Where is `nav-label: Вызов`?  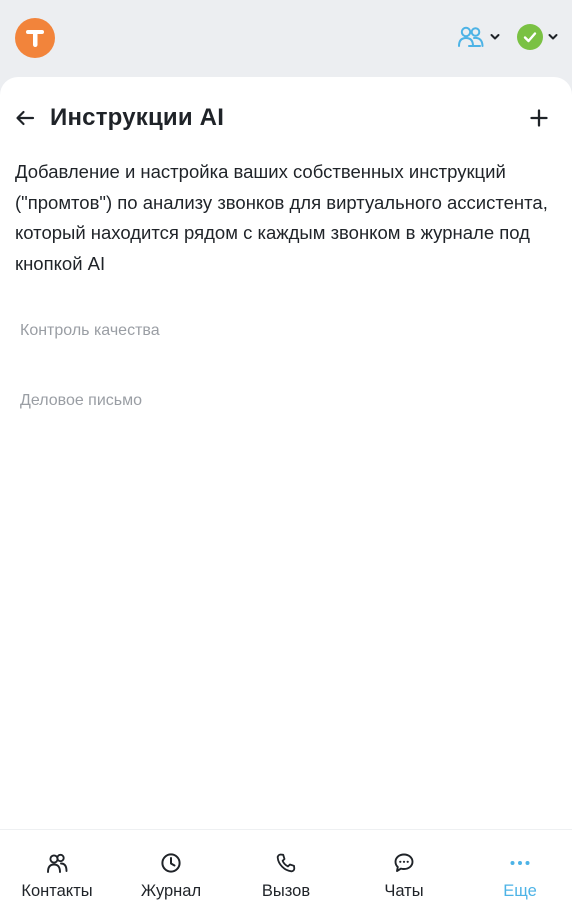 nav-label: Вызов is located at coordinates (286, 891).